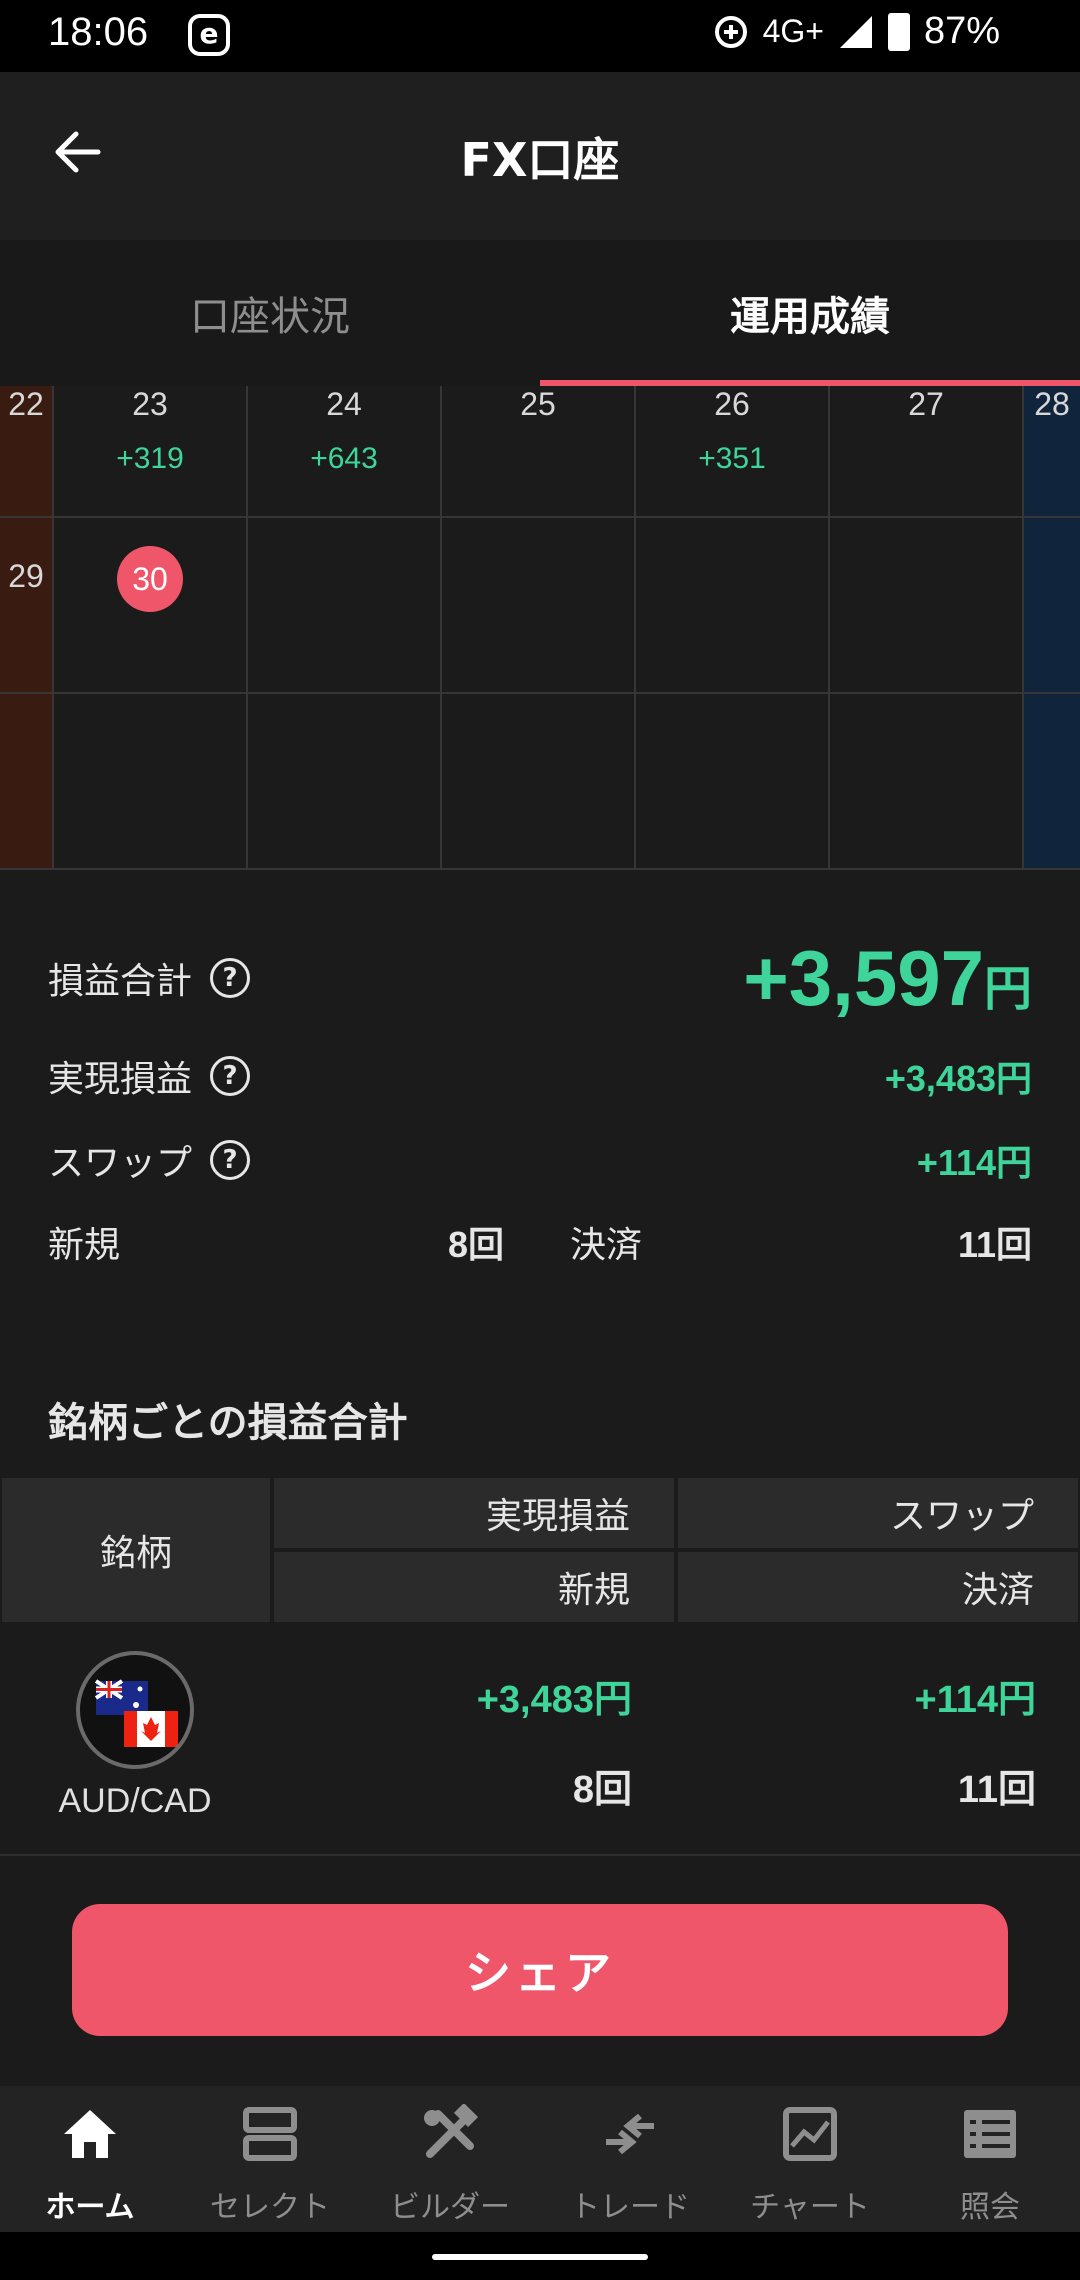 The height and width of the screenshot is (2280, 1080). I want to click on row-new: 8回, so click(602, 1790).